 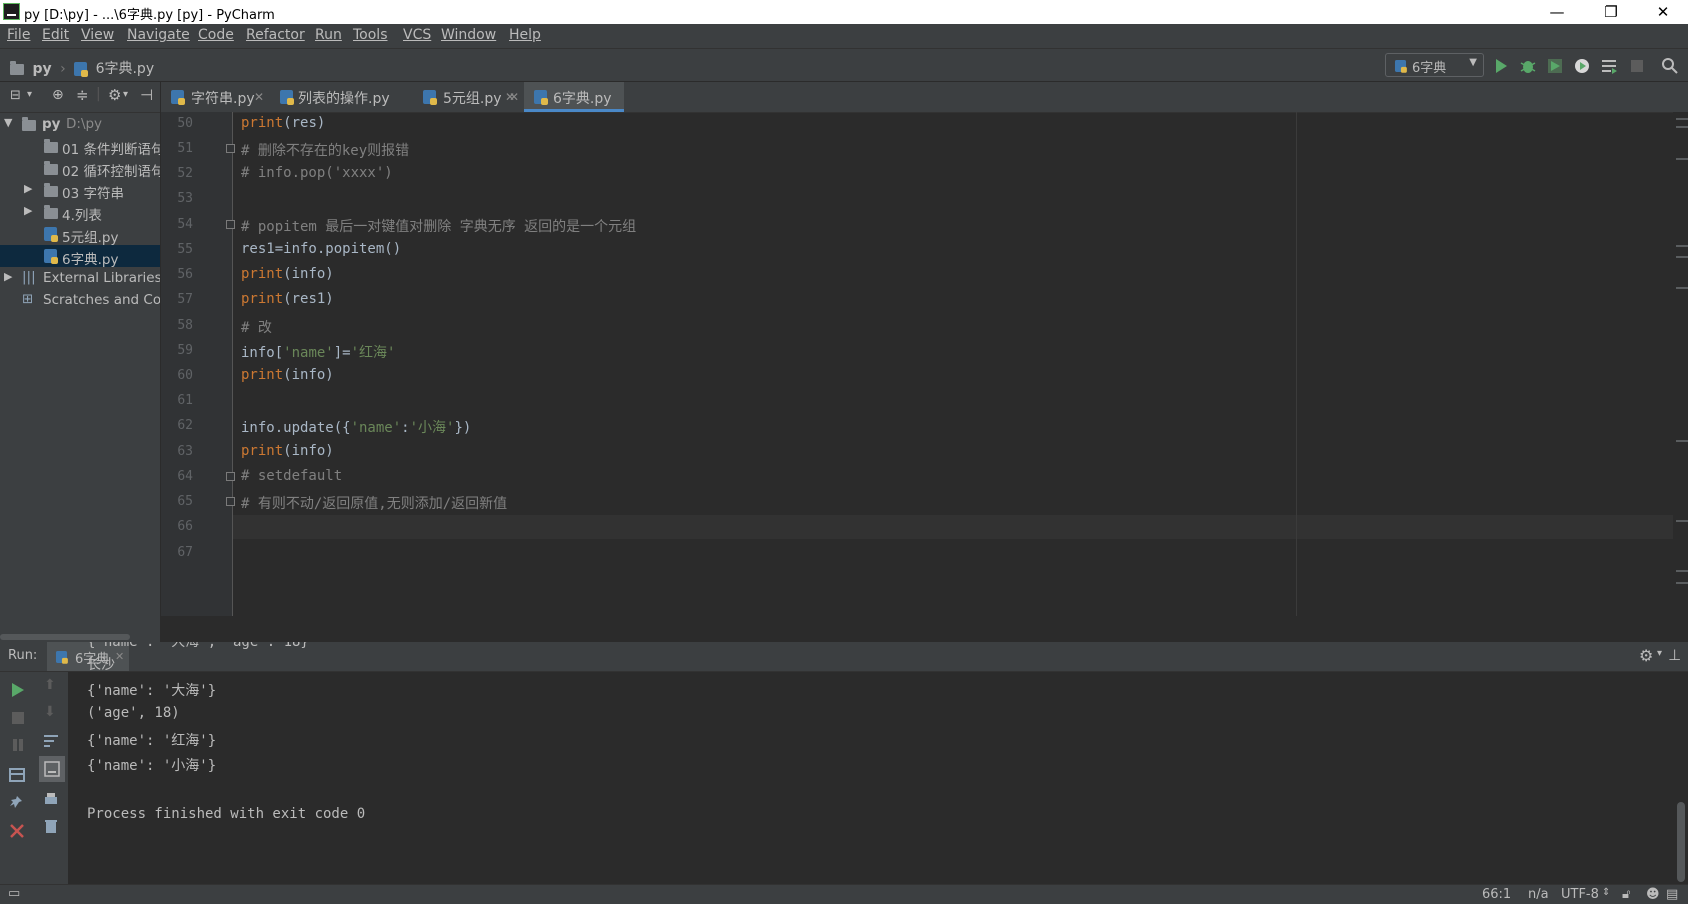 I want to click on code-line: res1=info.popitem(), so click(x=321, y=249).